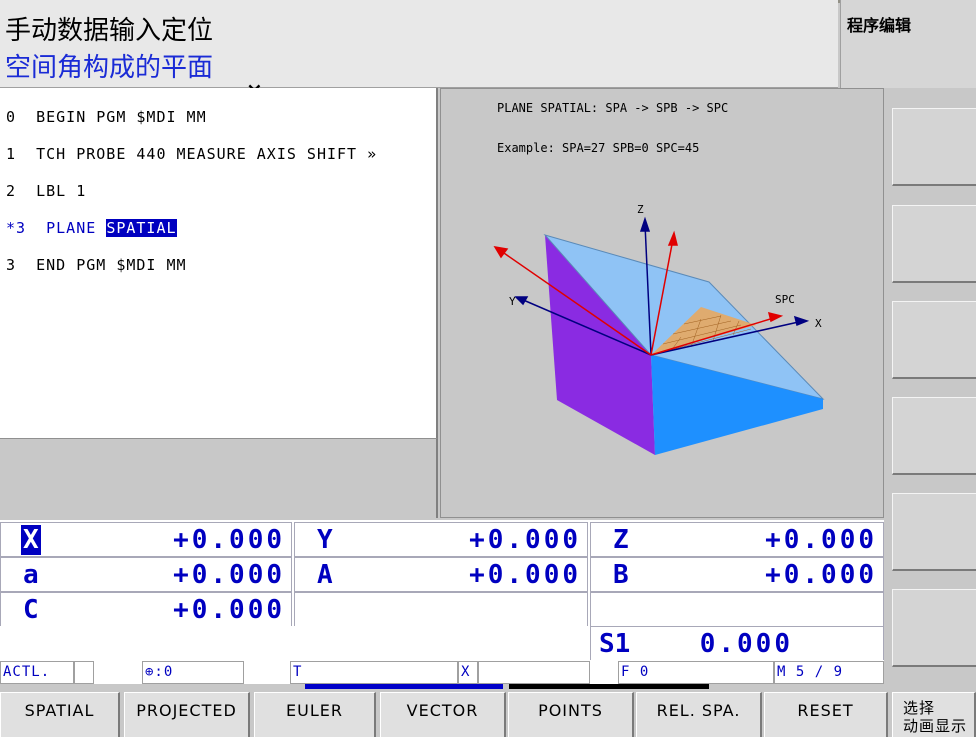  What do you see at coordinates (621, 575) in the screenshot?
I see `axis-label: B` at bounding box center [621, 575].